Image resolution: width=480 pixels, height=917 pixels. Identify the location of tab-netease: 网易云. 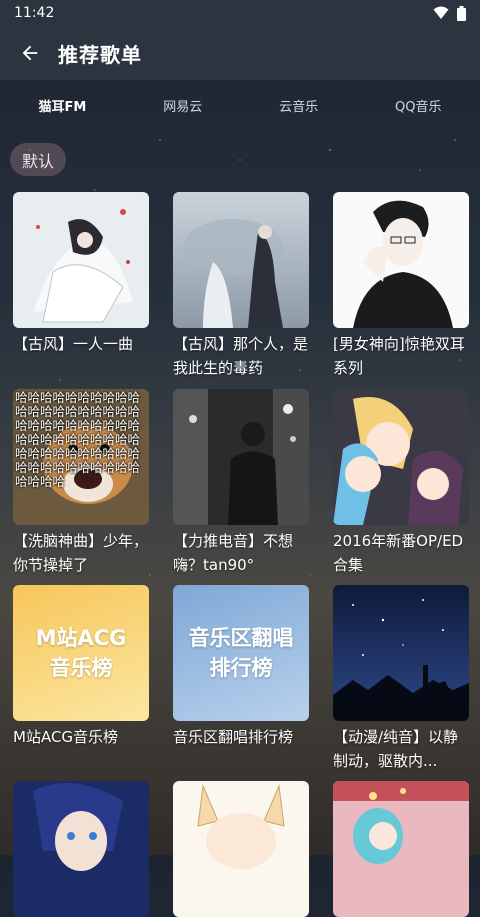
(182, 105).